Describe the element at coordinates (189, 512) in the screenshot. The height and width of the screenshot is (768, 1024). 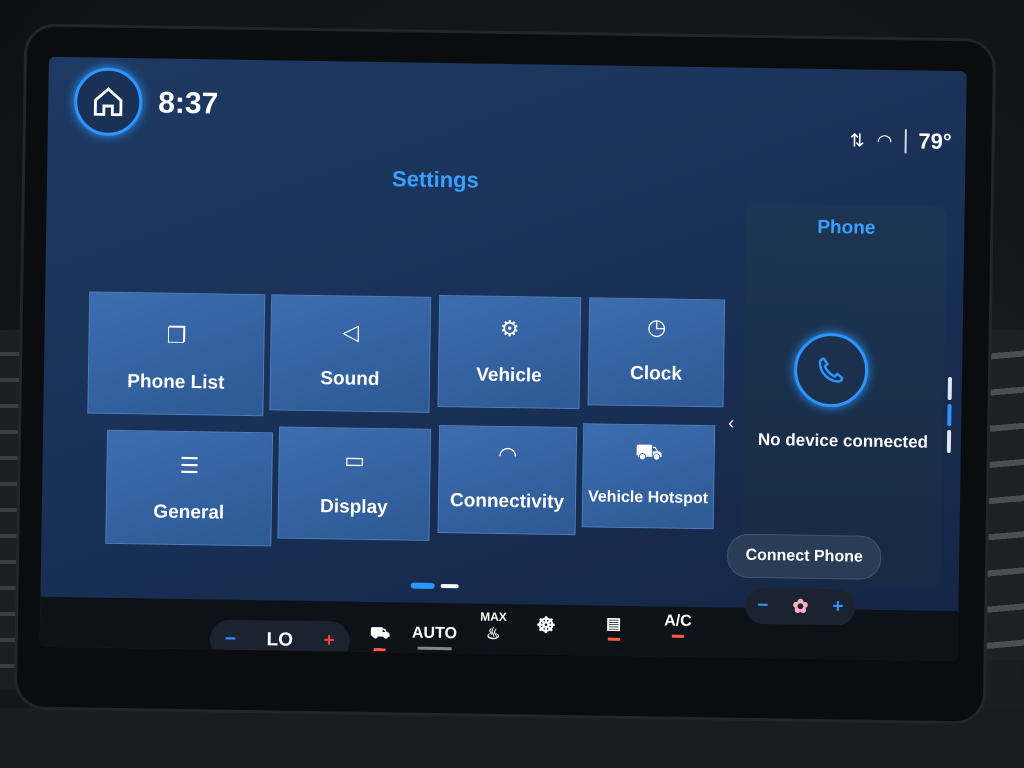
I see `tile-label: General` at that location.